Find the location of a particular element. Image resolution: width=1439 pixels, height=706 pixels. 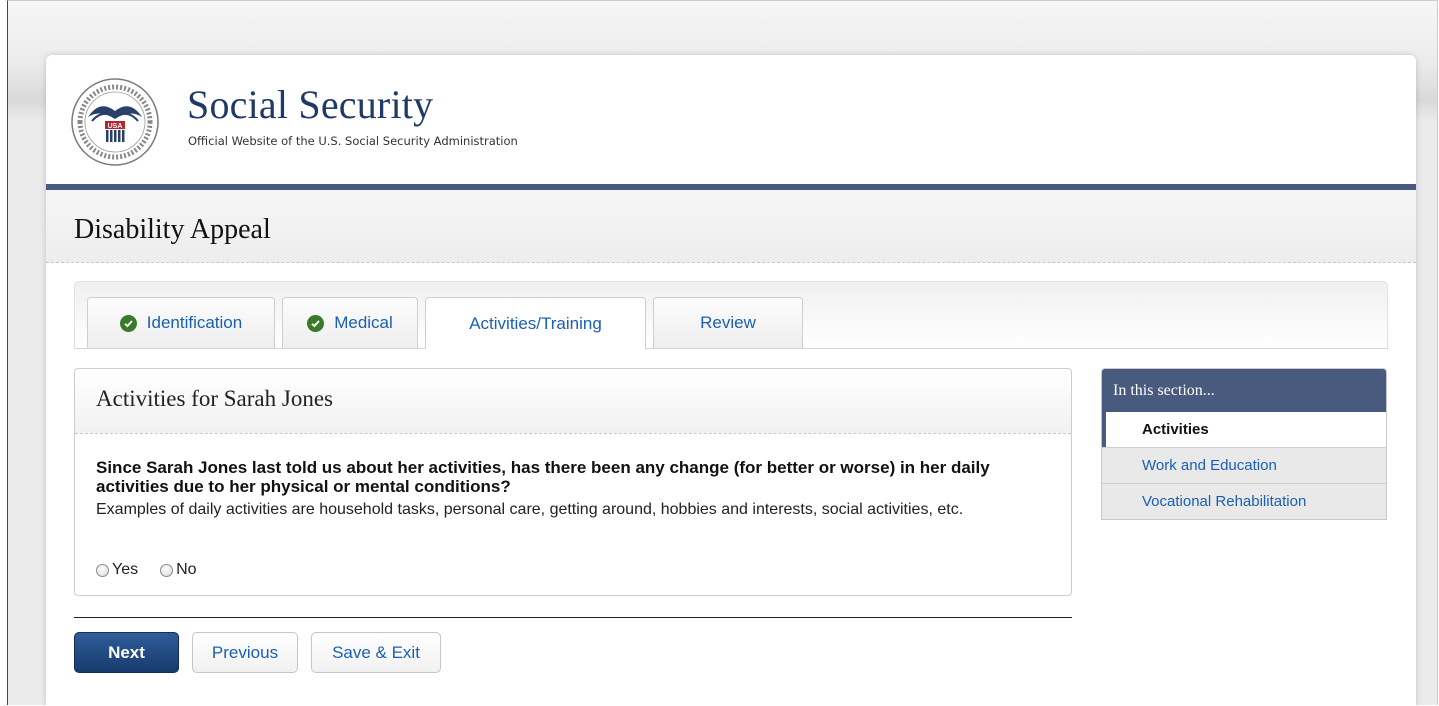

brand-title: Social Security is located at coordinates (310, 104).